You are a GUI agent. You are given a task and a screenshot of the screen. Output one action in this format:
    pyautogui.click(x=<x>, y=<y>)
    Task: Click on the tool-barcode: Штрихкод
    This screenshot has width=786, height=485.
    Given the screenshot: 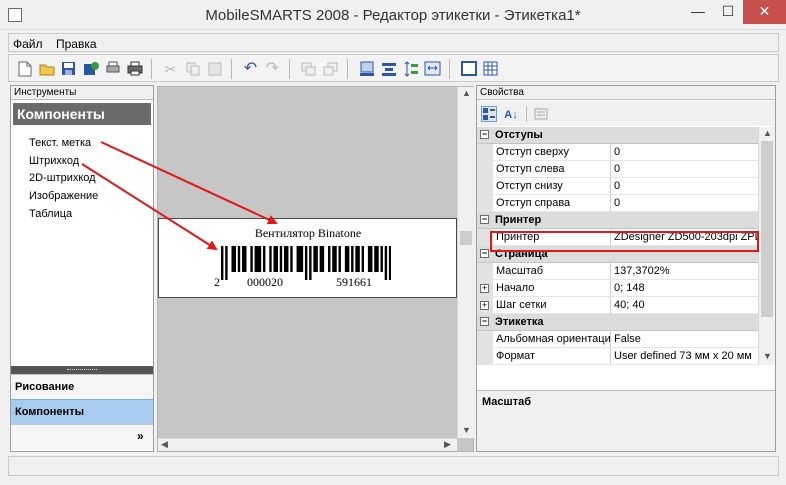 What is the action you would take?
    pyautogui.click(x=54, y=161)
    